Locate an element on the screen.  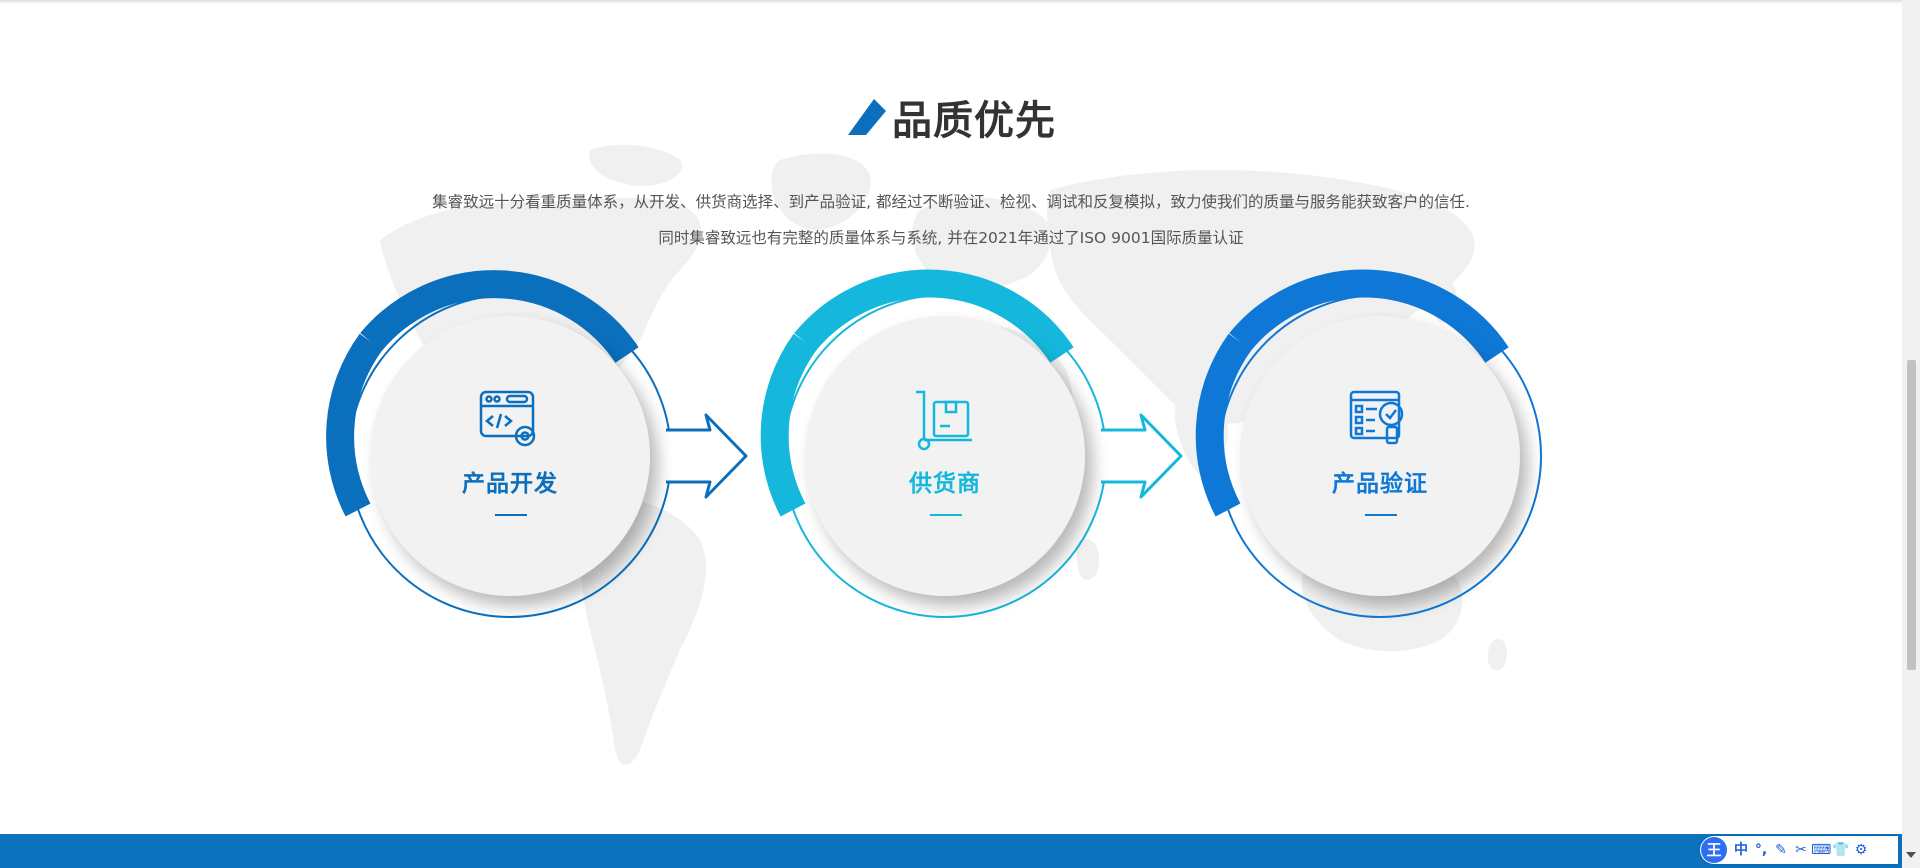
step-label: 供货商 is located at coordinates (945, 484).